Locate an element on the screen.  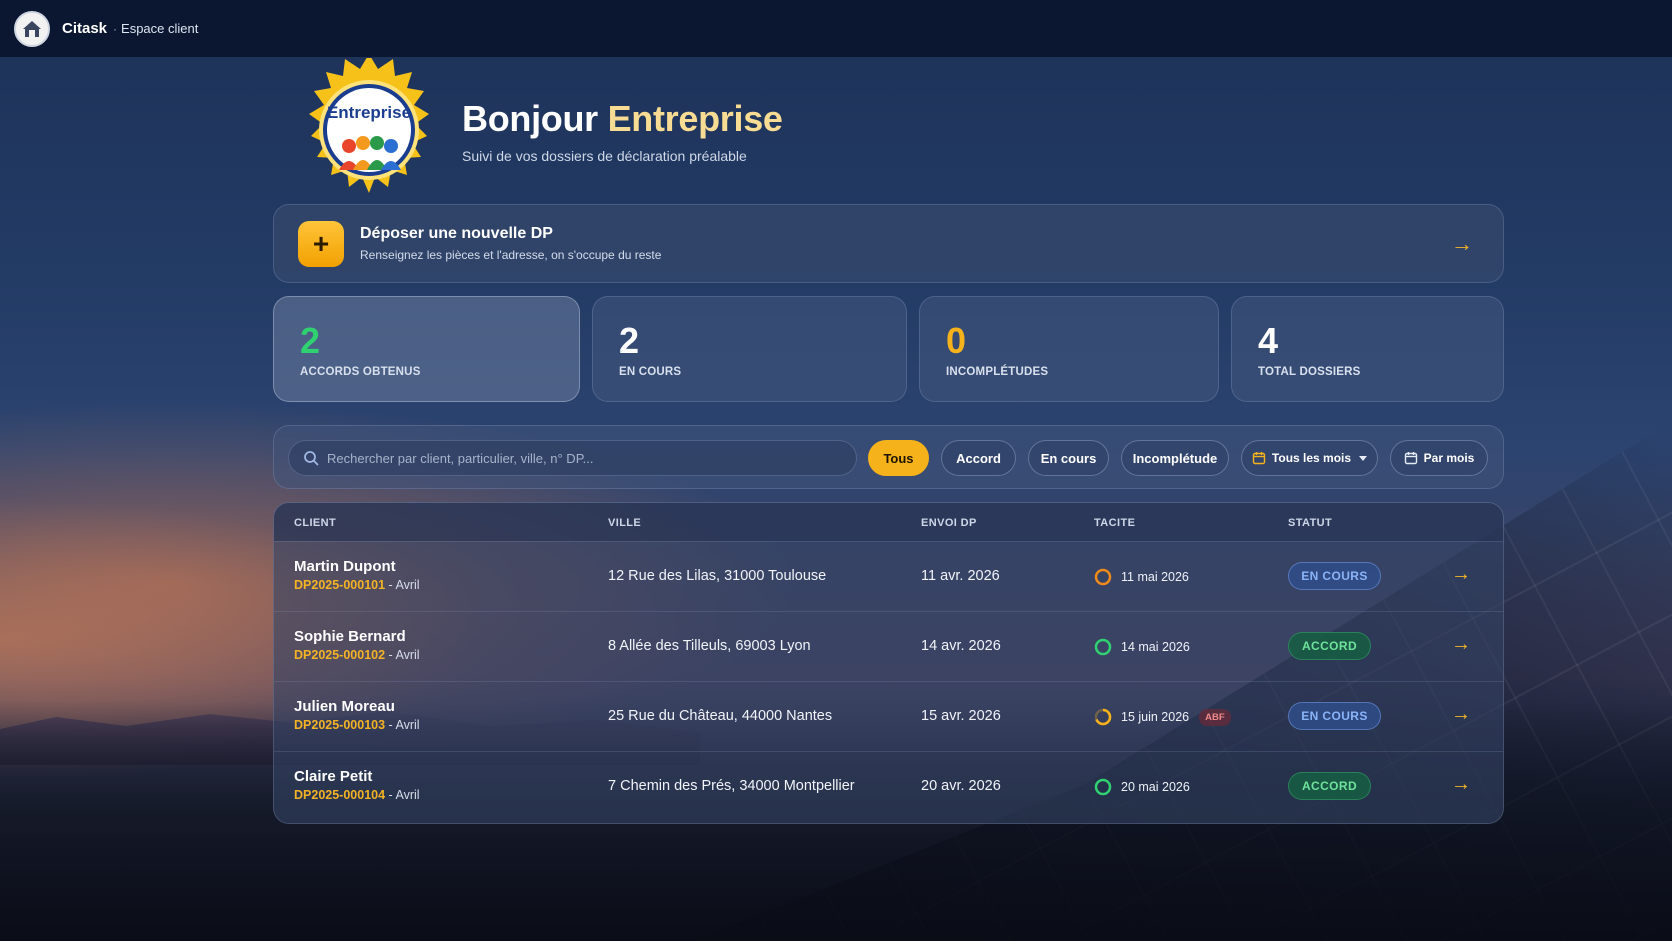
greeting: Bonjour is located at coordinates (530, 118).